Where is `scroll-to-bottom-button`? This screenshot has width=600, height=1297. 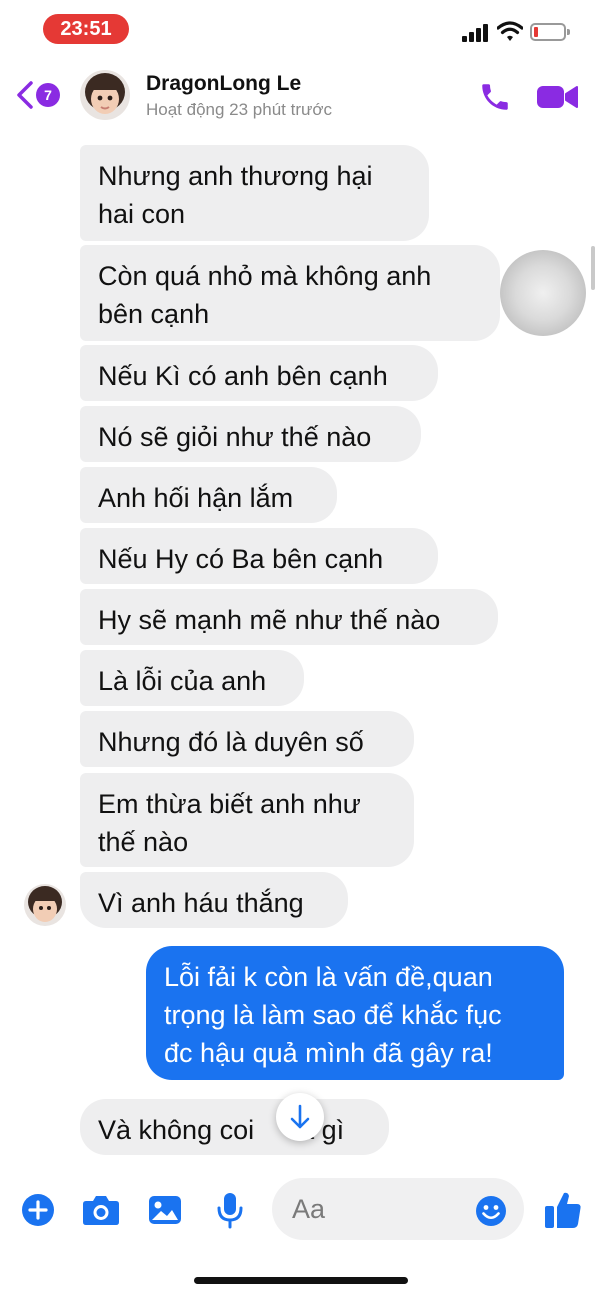
scroll-to-bottom-button is located at coordinates (300, 1117).